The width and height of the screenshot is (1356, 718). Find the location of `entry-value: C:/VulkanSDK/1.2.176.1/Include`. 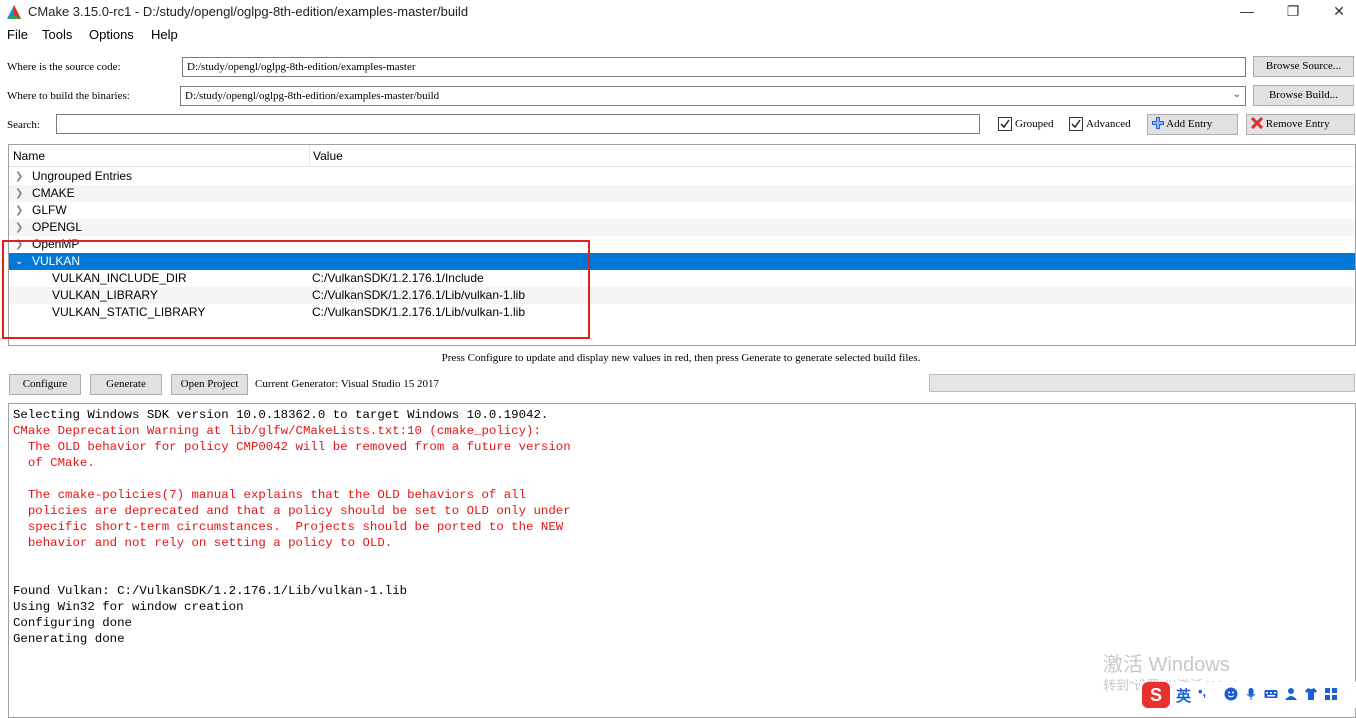

entry-value: C:/VulkanSDK/1.2.176.1/Include is located at coordinates (398, 278).